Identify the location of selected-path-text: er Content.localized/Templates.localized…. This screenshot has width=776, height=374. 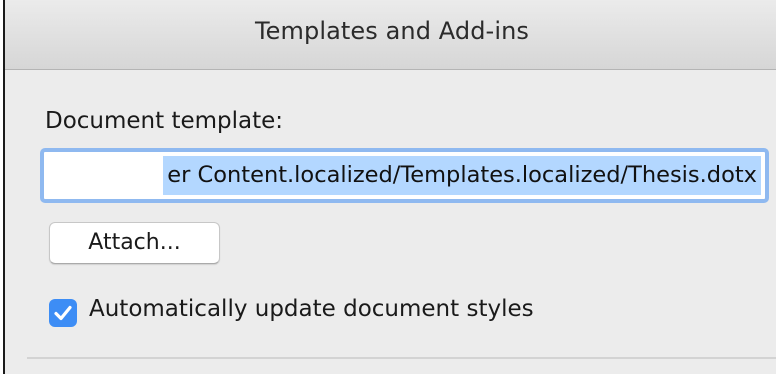
(462, 175).